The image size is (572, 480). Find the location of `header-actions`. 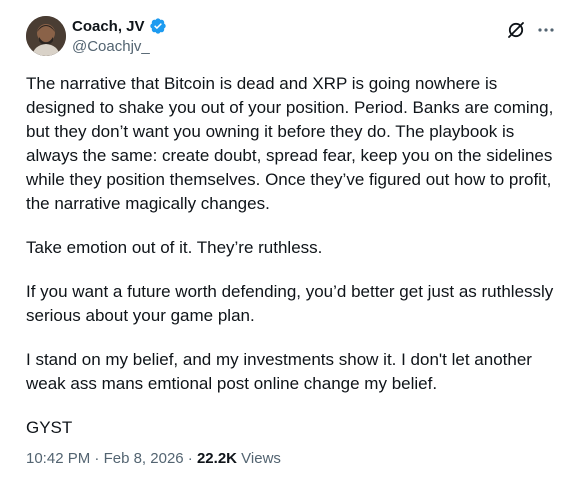

header-actions is located at coordinates (531, 30).